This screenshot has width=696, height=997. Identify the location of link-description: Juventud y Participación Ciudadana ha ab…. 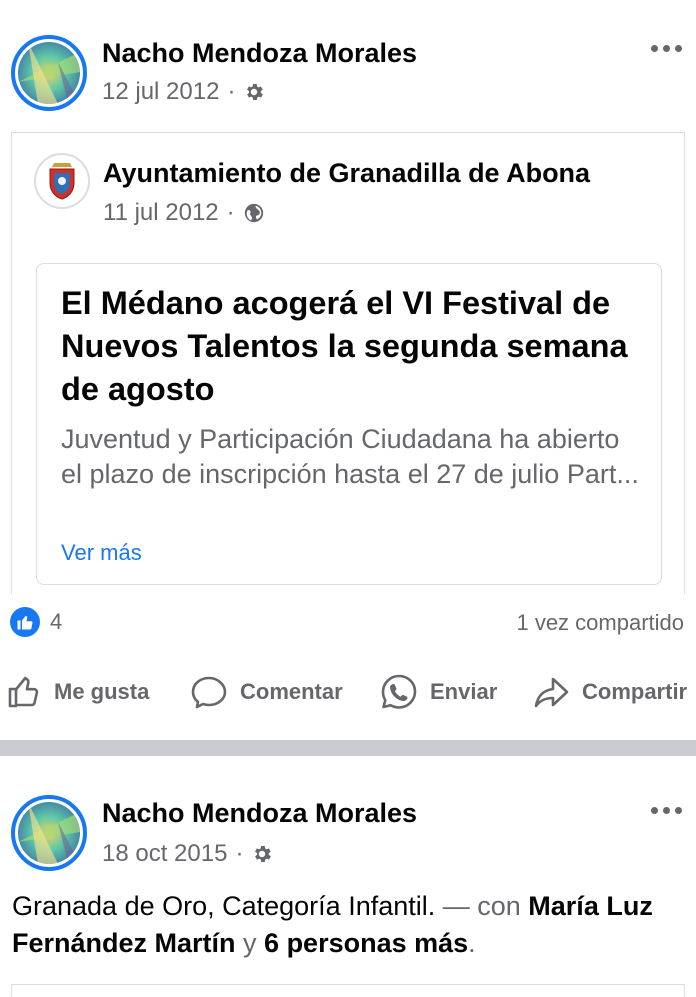
(350, 456).